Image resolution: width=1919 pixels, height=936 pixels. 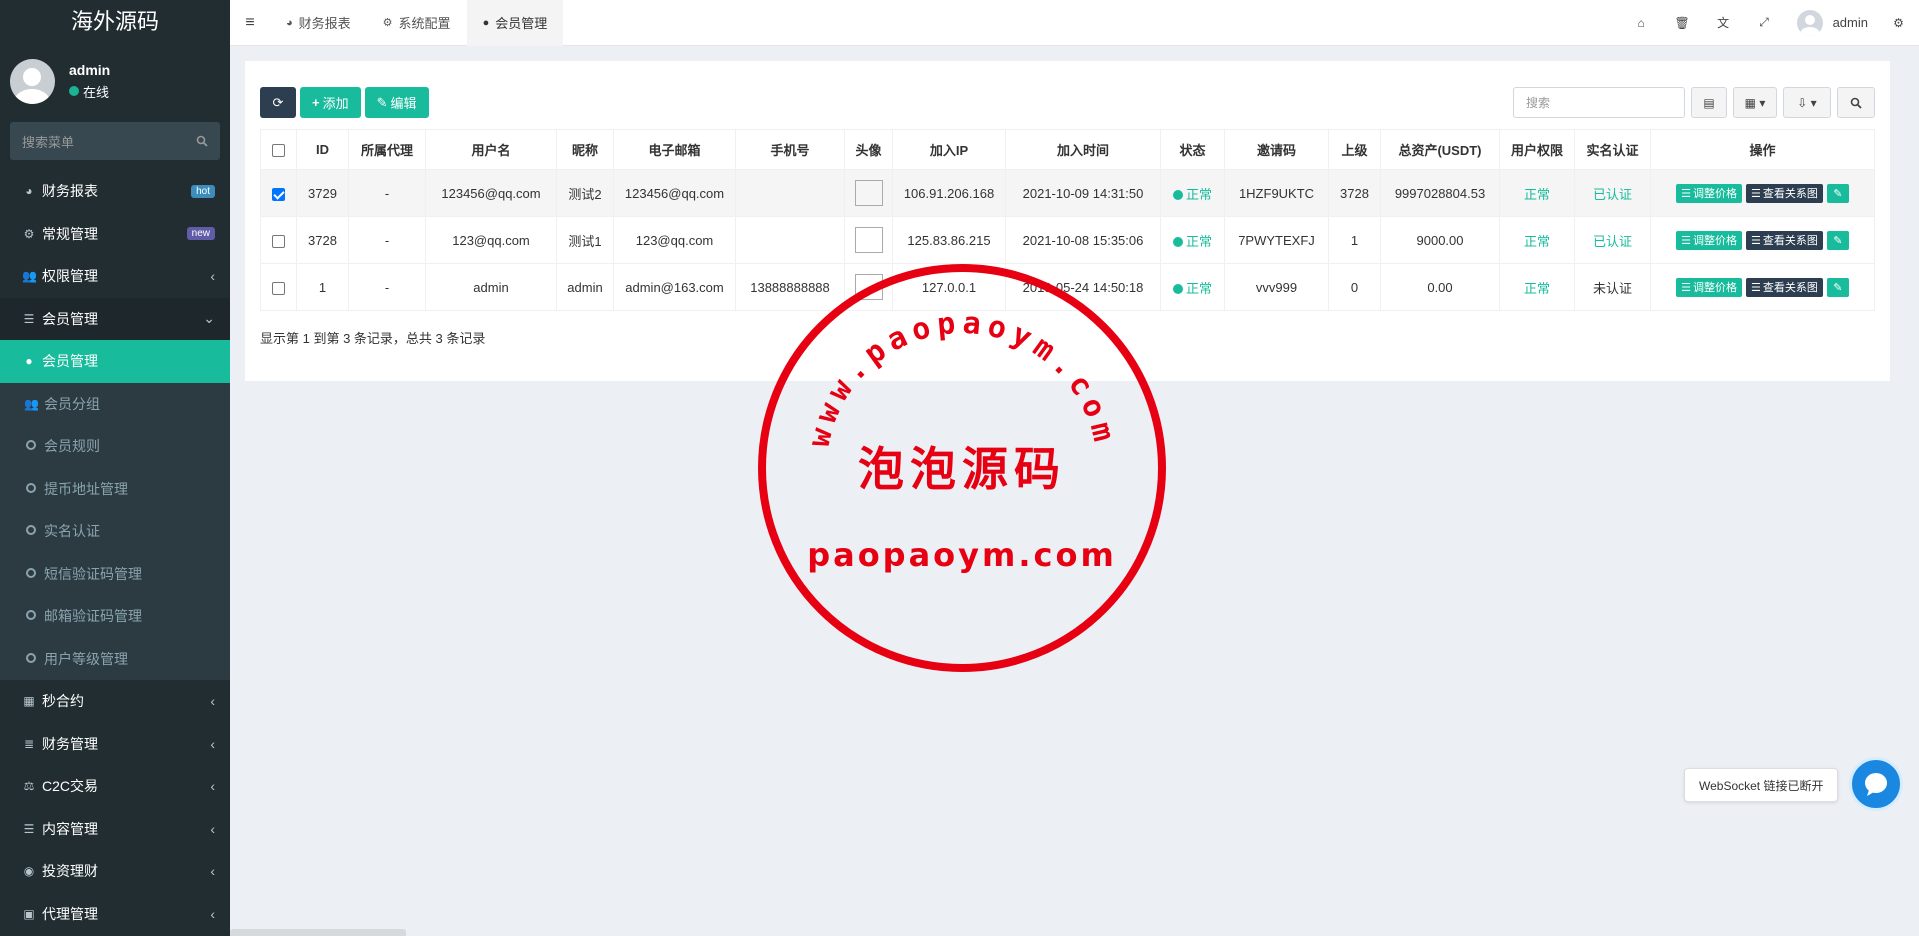 I want to click on select-all-cell, so click(x=278, y=149).